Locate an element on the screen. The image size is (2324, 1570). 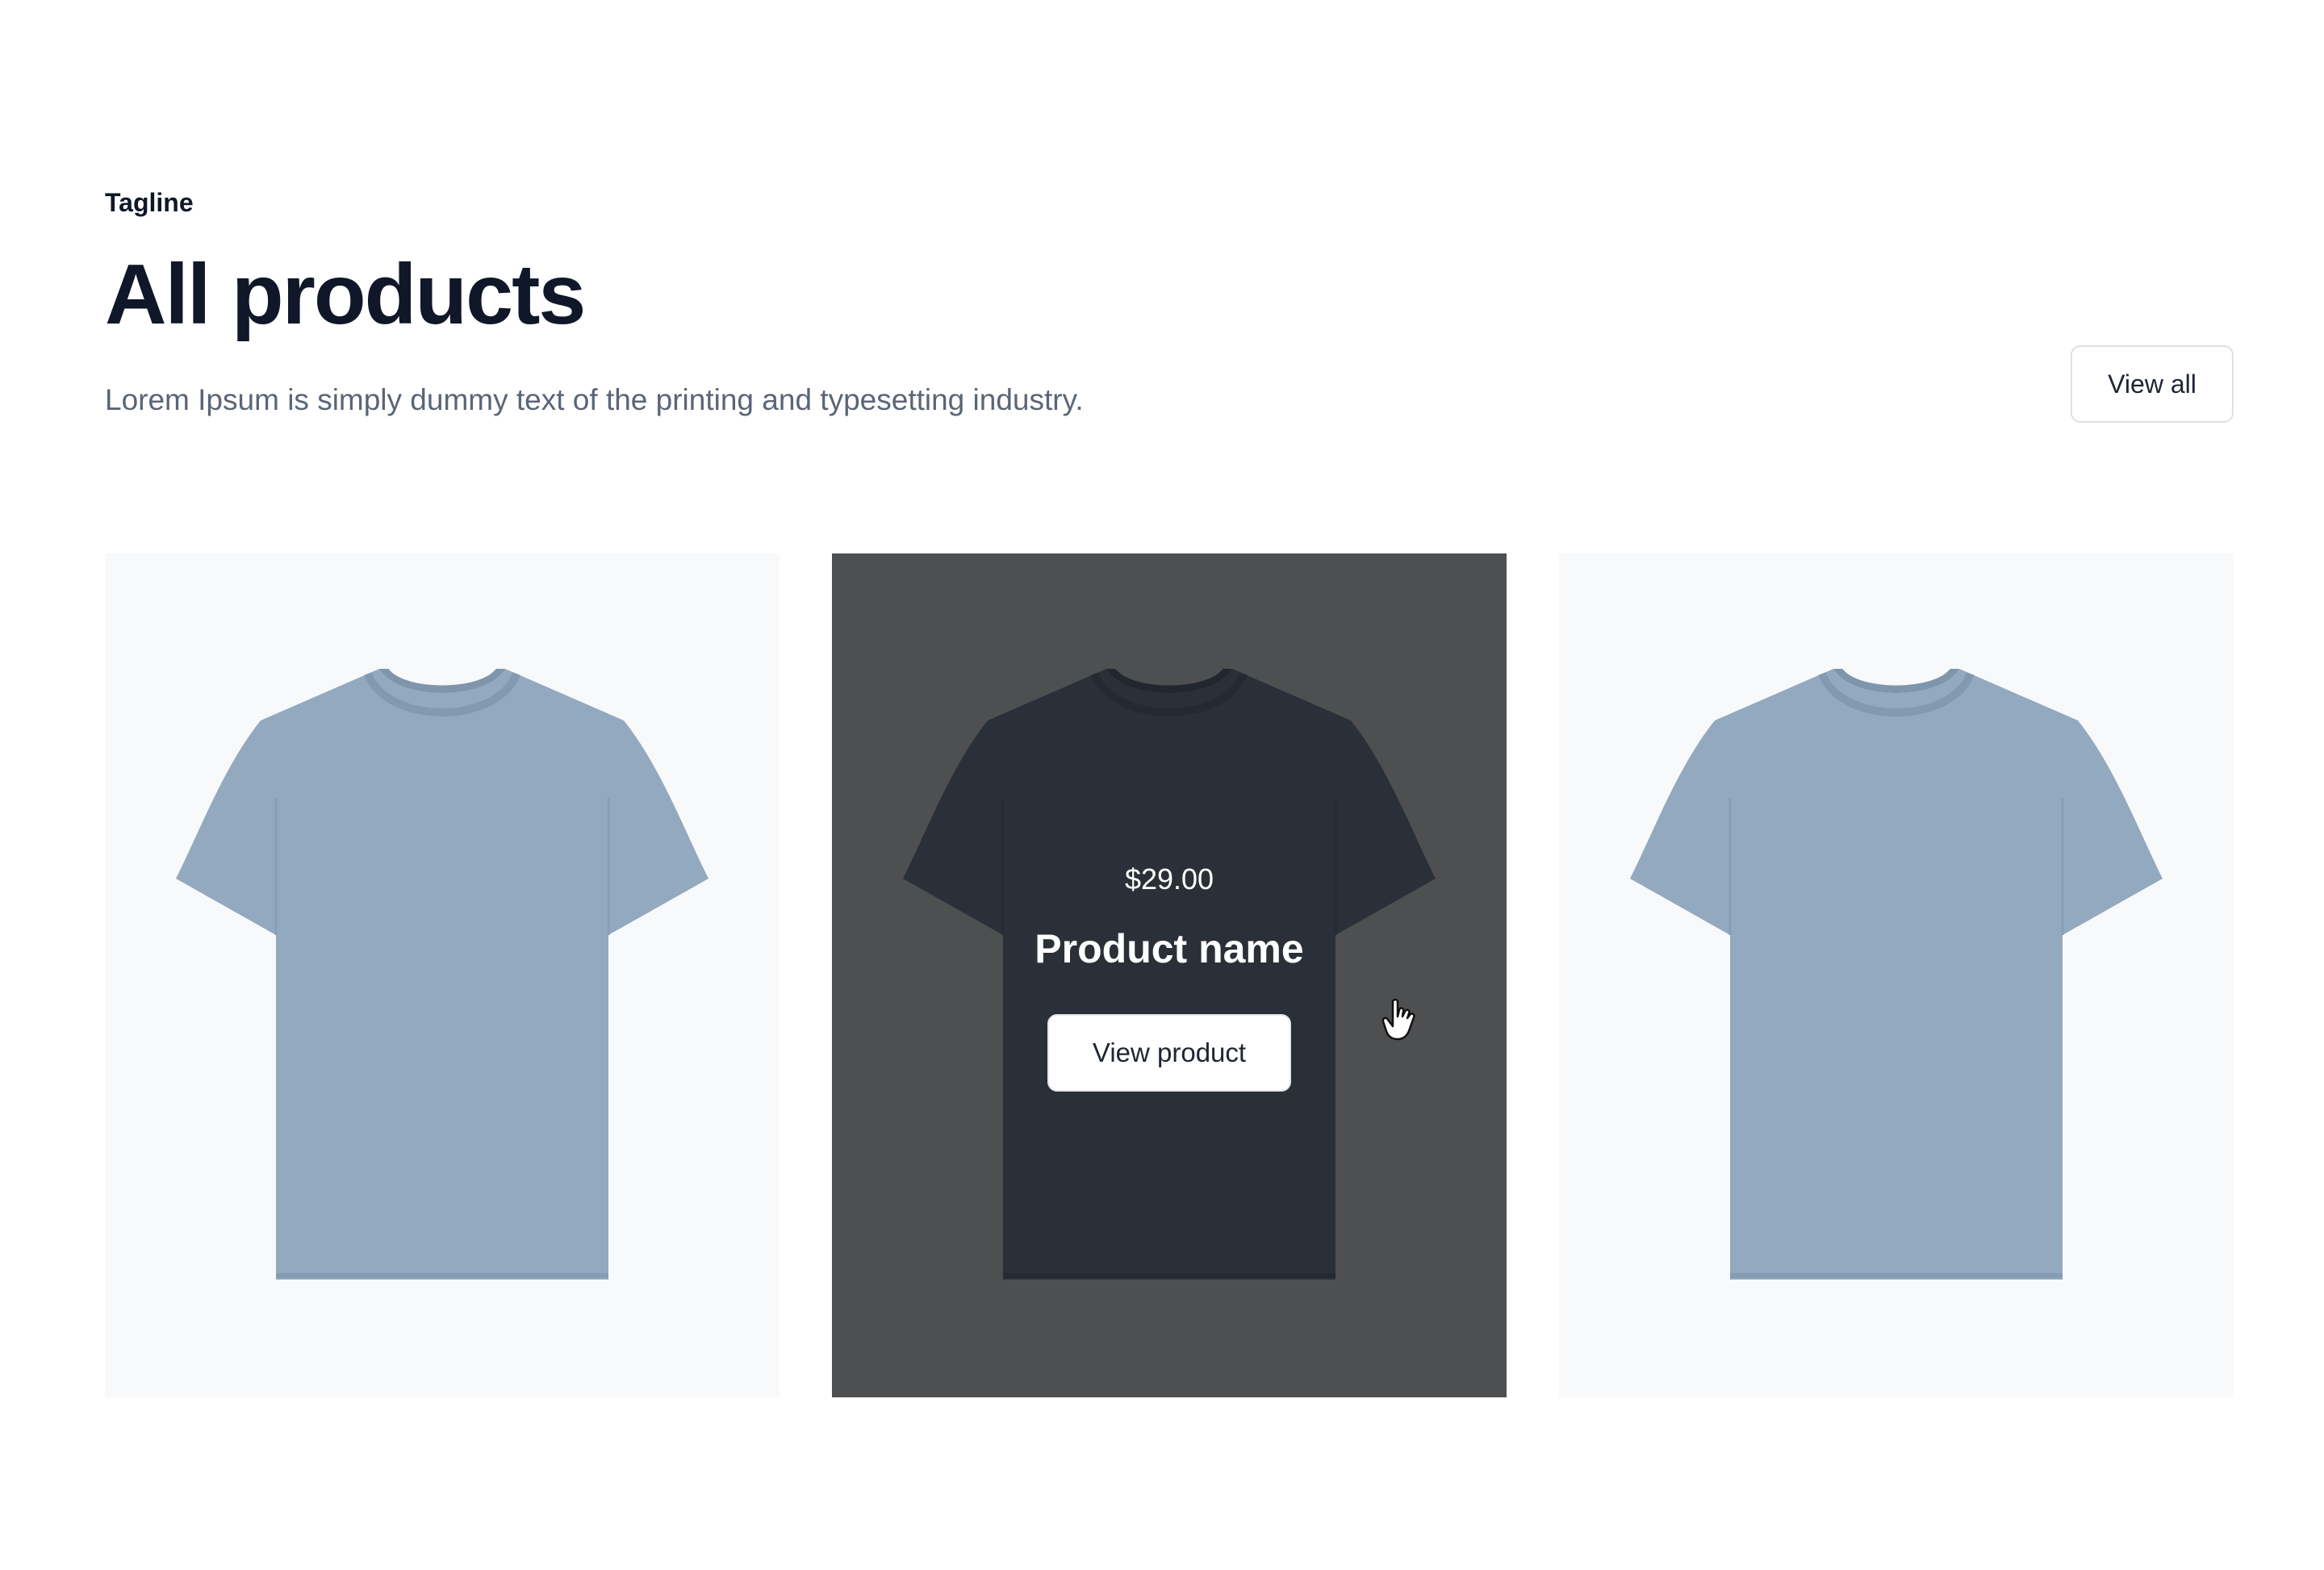
tagline: Tagline is located at coordinates (149, 202).